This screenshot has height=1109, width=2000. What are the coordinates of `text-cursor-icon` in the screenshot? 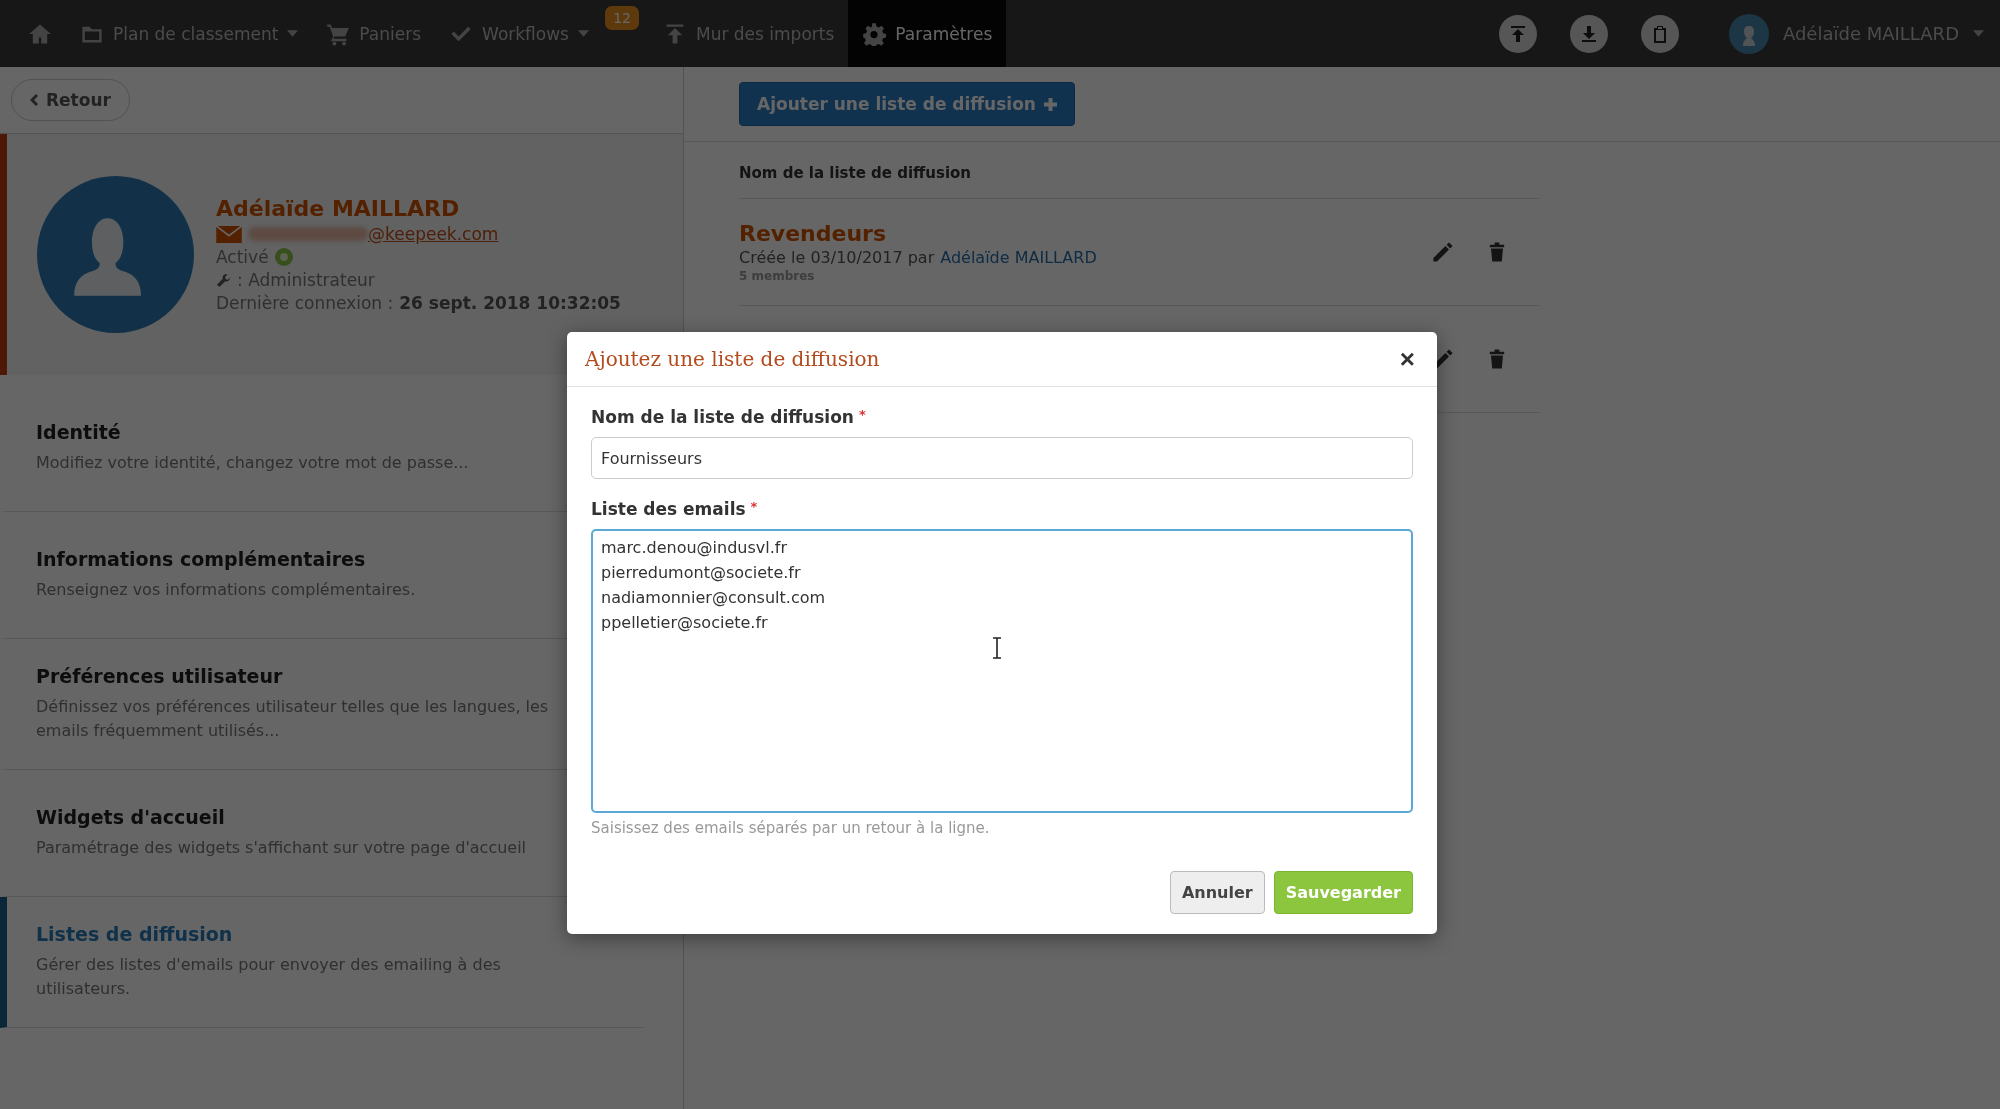 It's located at (997, 648).